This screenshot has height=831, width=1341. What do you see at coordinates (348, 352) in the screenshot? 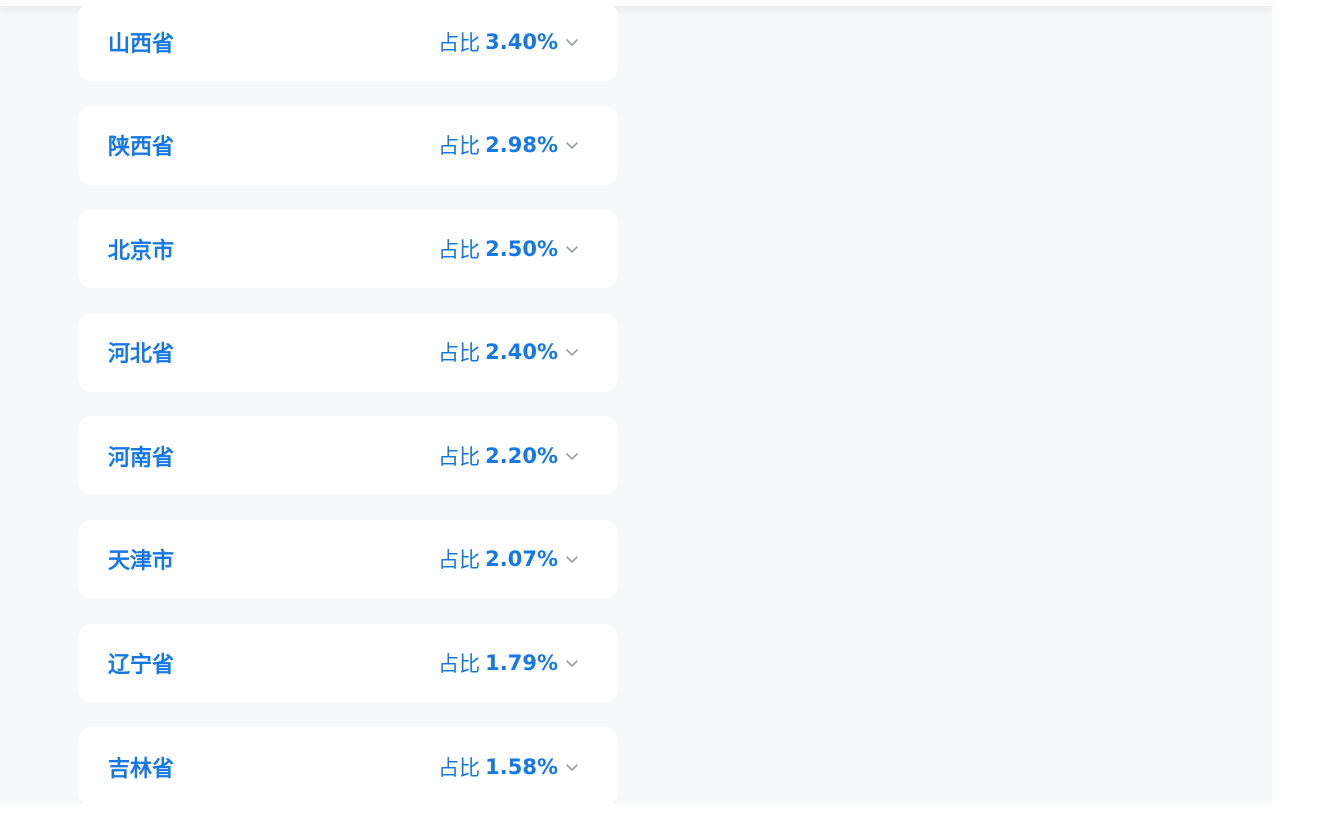
I see `region-row-hebei: 河北省 占比 2.40%` at bounding box center [348, 352].